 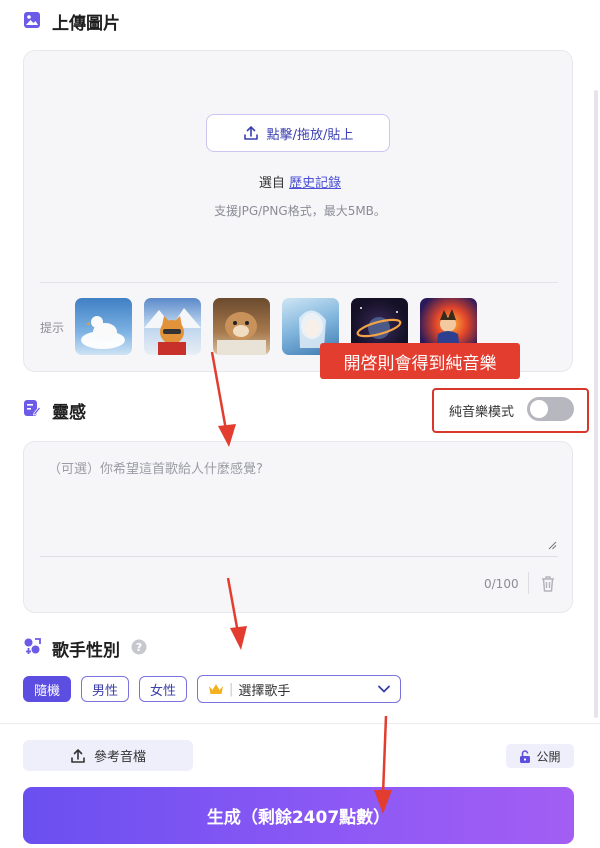 What do you see at coordinates (103, 332) in the screenshot?
I see `duck-cloud-image` at bounding box center [103, 332].